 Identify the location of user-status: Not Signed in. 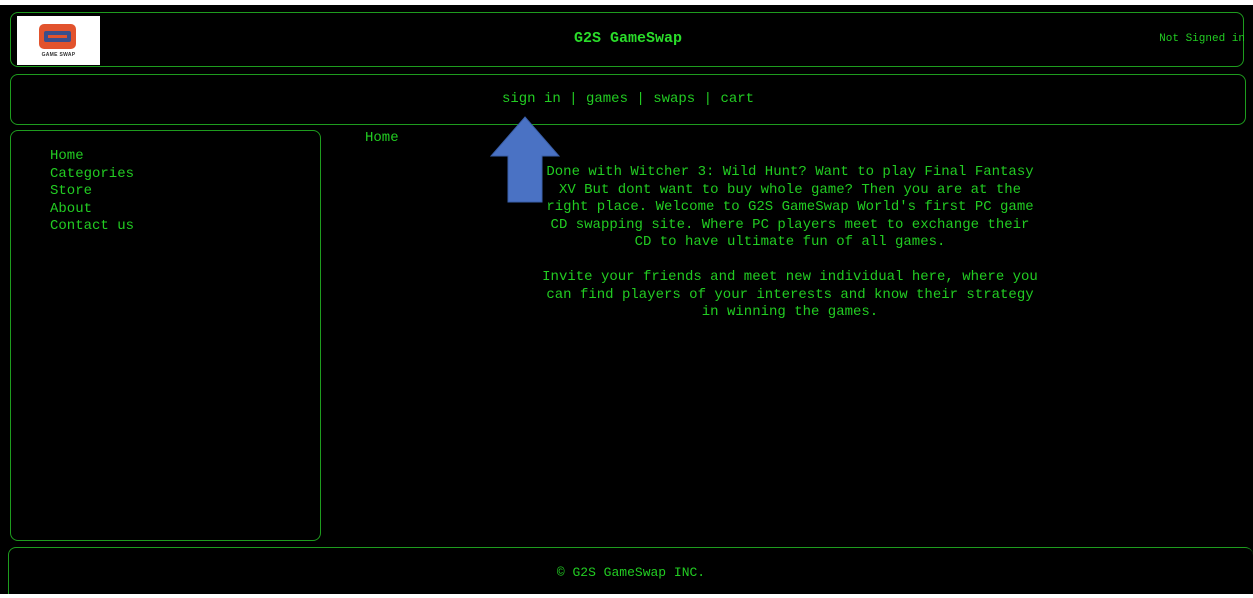
(1202, 39).